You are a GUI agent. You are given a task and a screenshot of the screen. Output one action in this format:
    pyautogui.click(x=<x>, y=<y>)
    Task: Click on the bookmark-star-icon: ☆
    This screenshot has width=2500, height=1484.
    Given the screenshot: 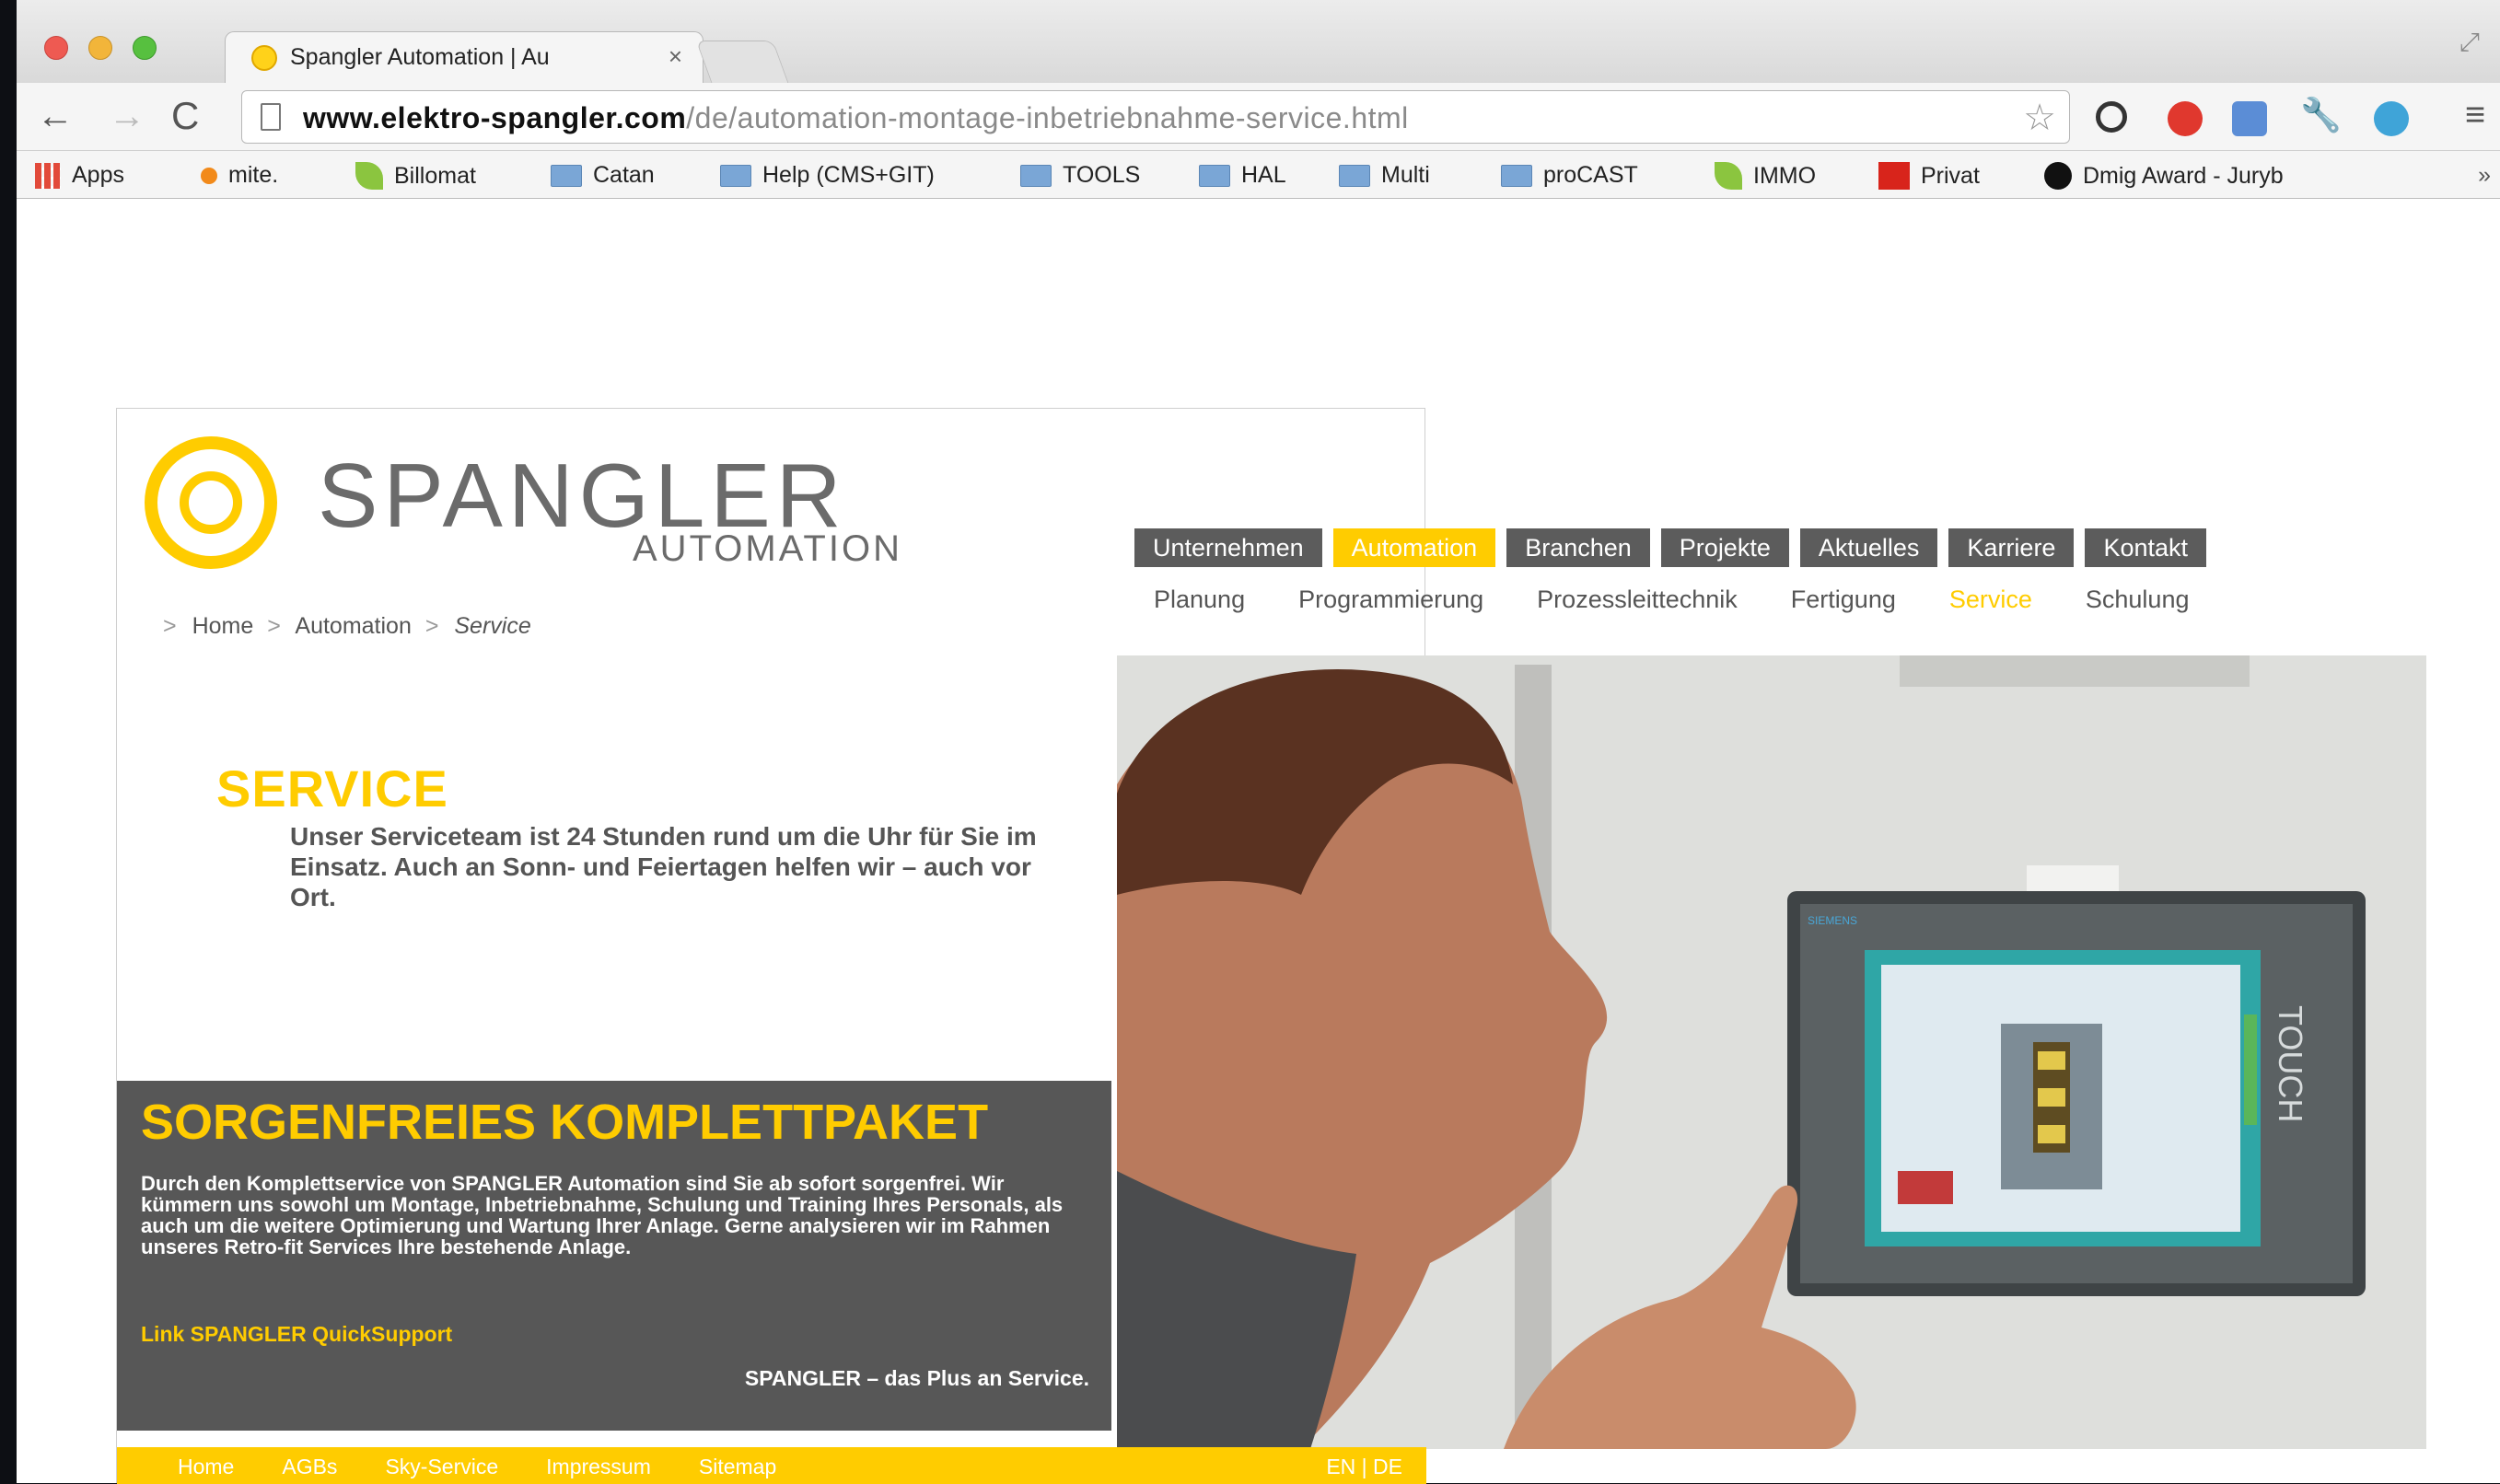 What is the action you would take?
    pyautogui.click(x=2039, y=118)
    